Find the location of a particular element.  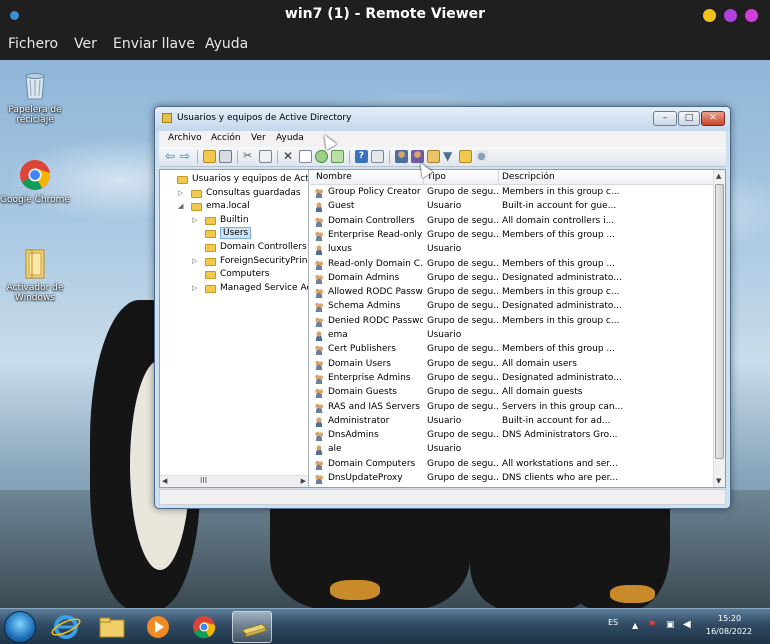

list-vertical-scrollbar: ▲ ▼ is located at coordinates (719, 328).